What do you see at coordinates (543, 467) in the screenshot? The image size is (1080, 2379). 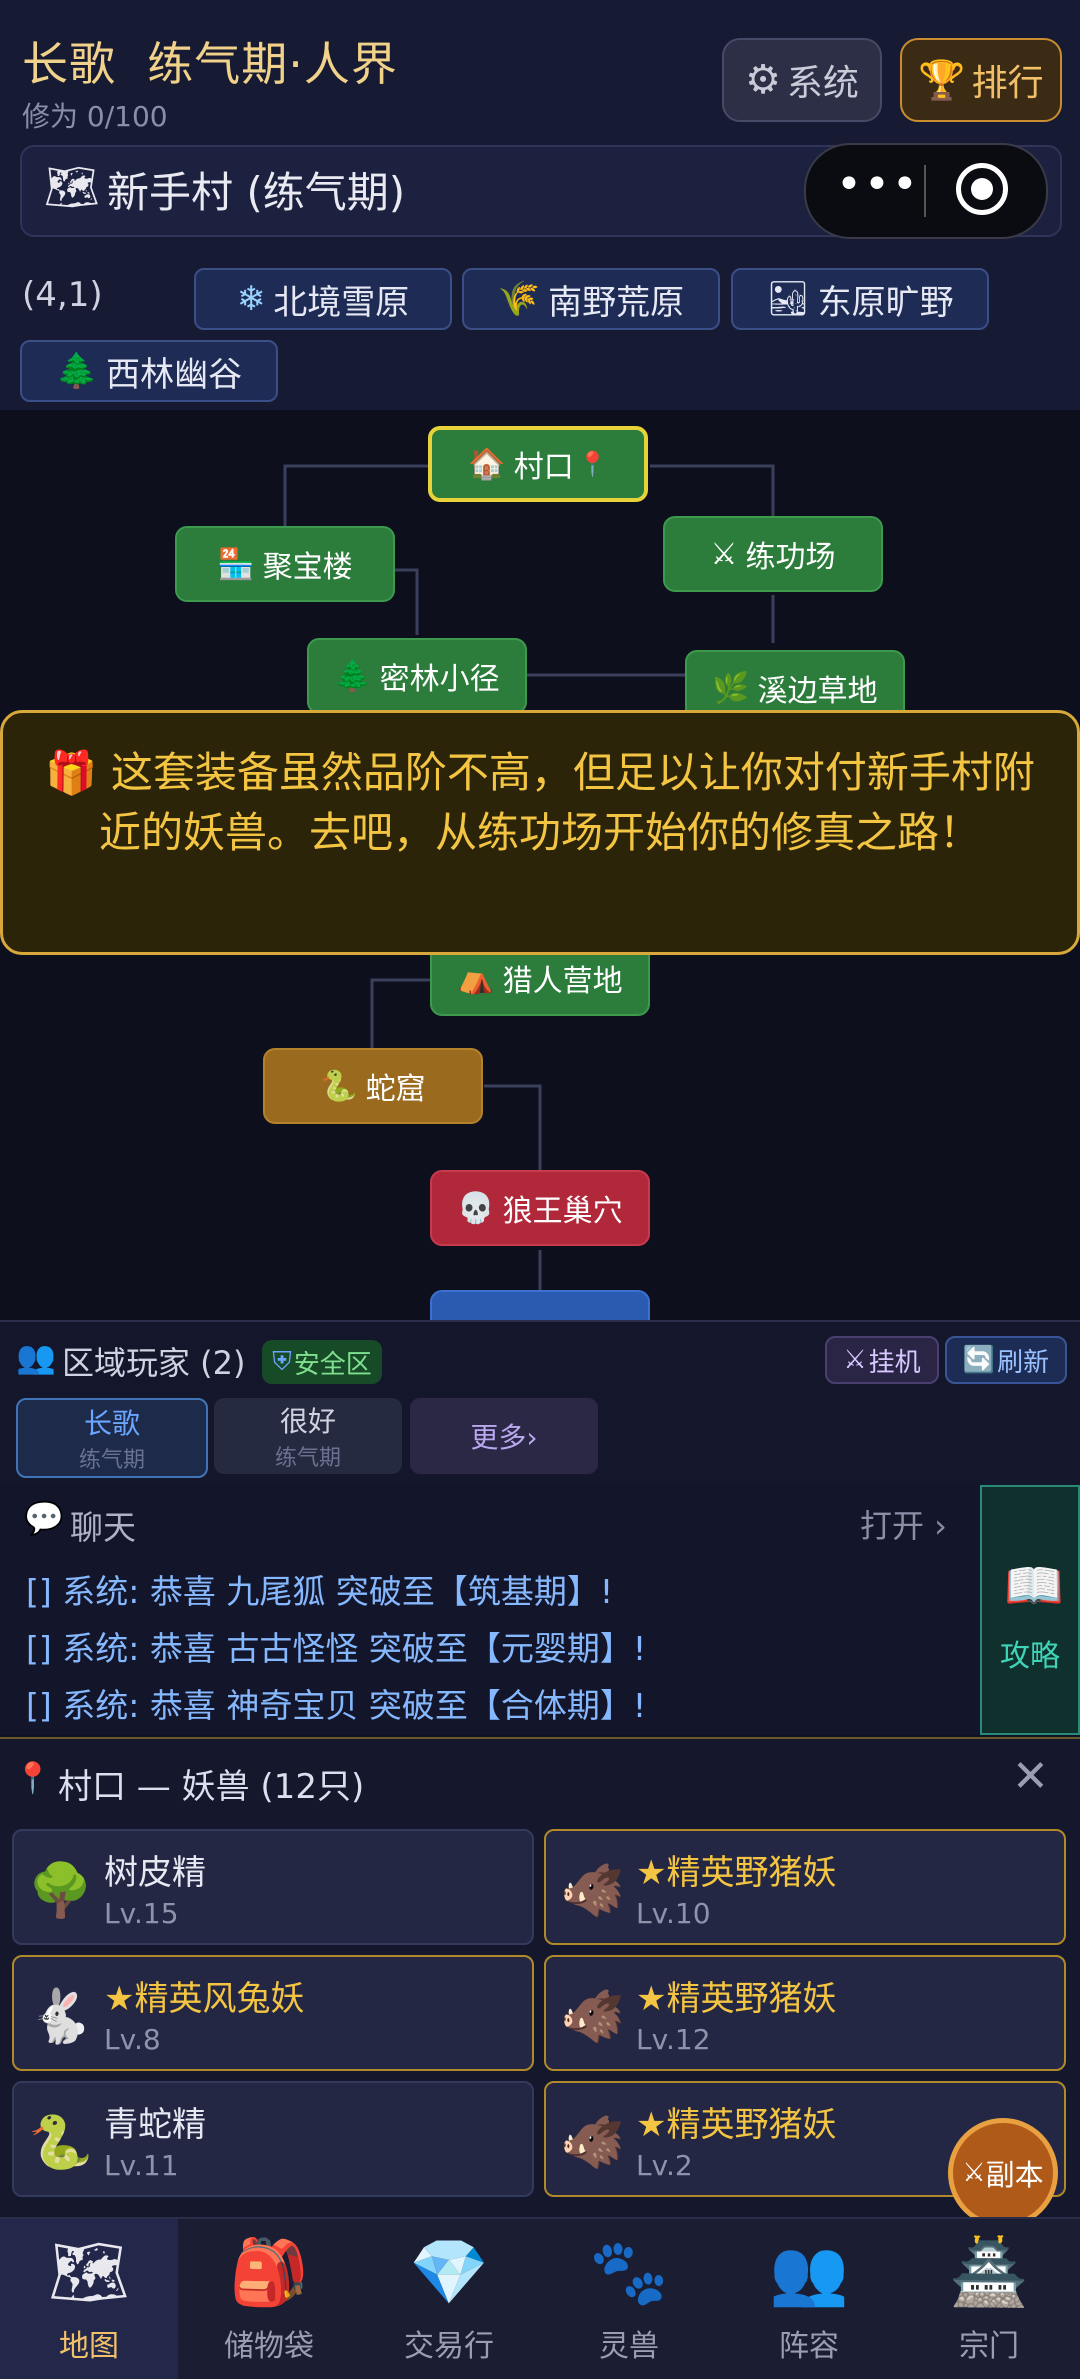 I see `node-label: 村口` at bounding box center [543, 467].